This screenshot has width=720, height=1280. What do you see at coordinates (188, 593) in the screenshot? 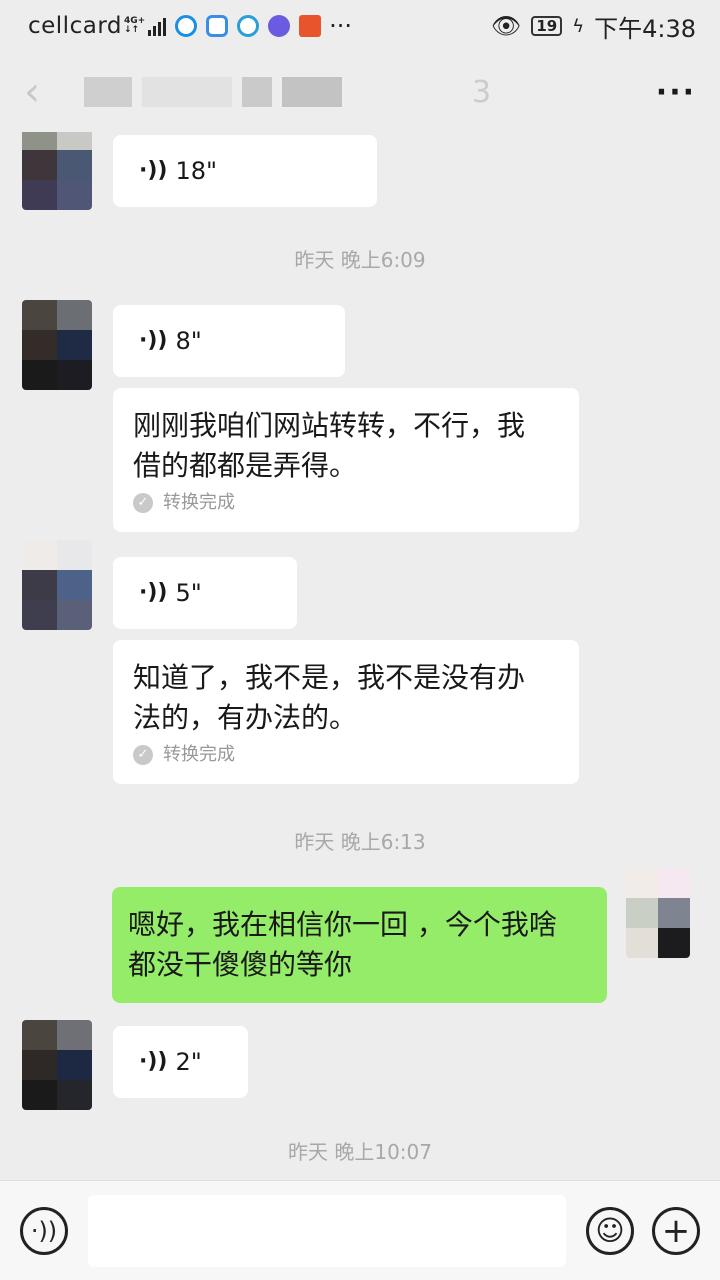
I see `voice-duration: 5"` at bounding box center [188, 593].